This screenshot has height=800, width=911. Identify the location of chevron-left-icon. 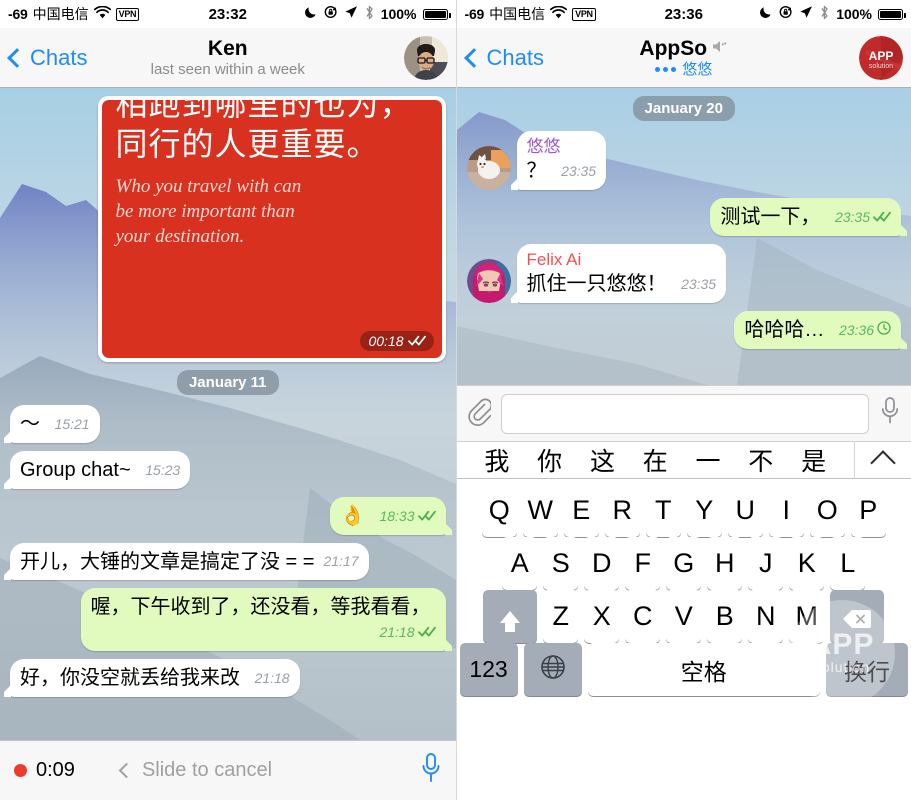
(473, 57).